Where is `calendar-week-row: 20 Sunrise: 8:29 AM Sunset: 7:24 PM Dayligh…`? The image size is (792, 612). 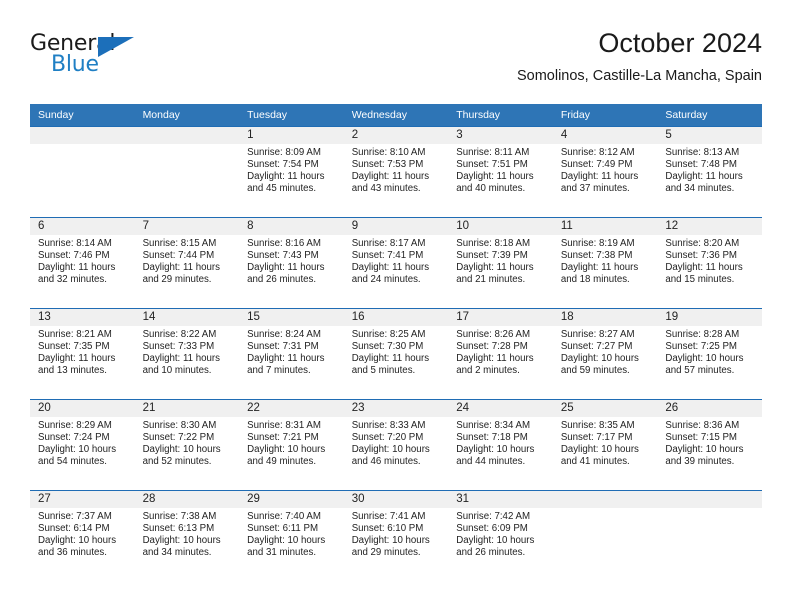
calendar-week-row: 20 Sunrise: 8:29 AM Sunset: 7:24 PM Dayligh… is located at coordinates (396, 445).